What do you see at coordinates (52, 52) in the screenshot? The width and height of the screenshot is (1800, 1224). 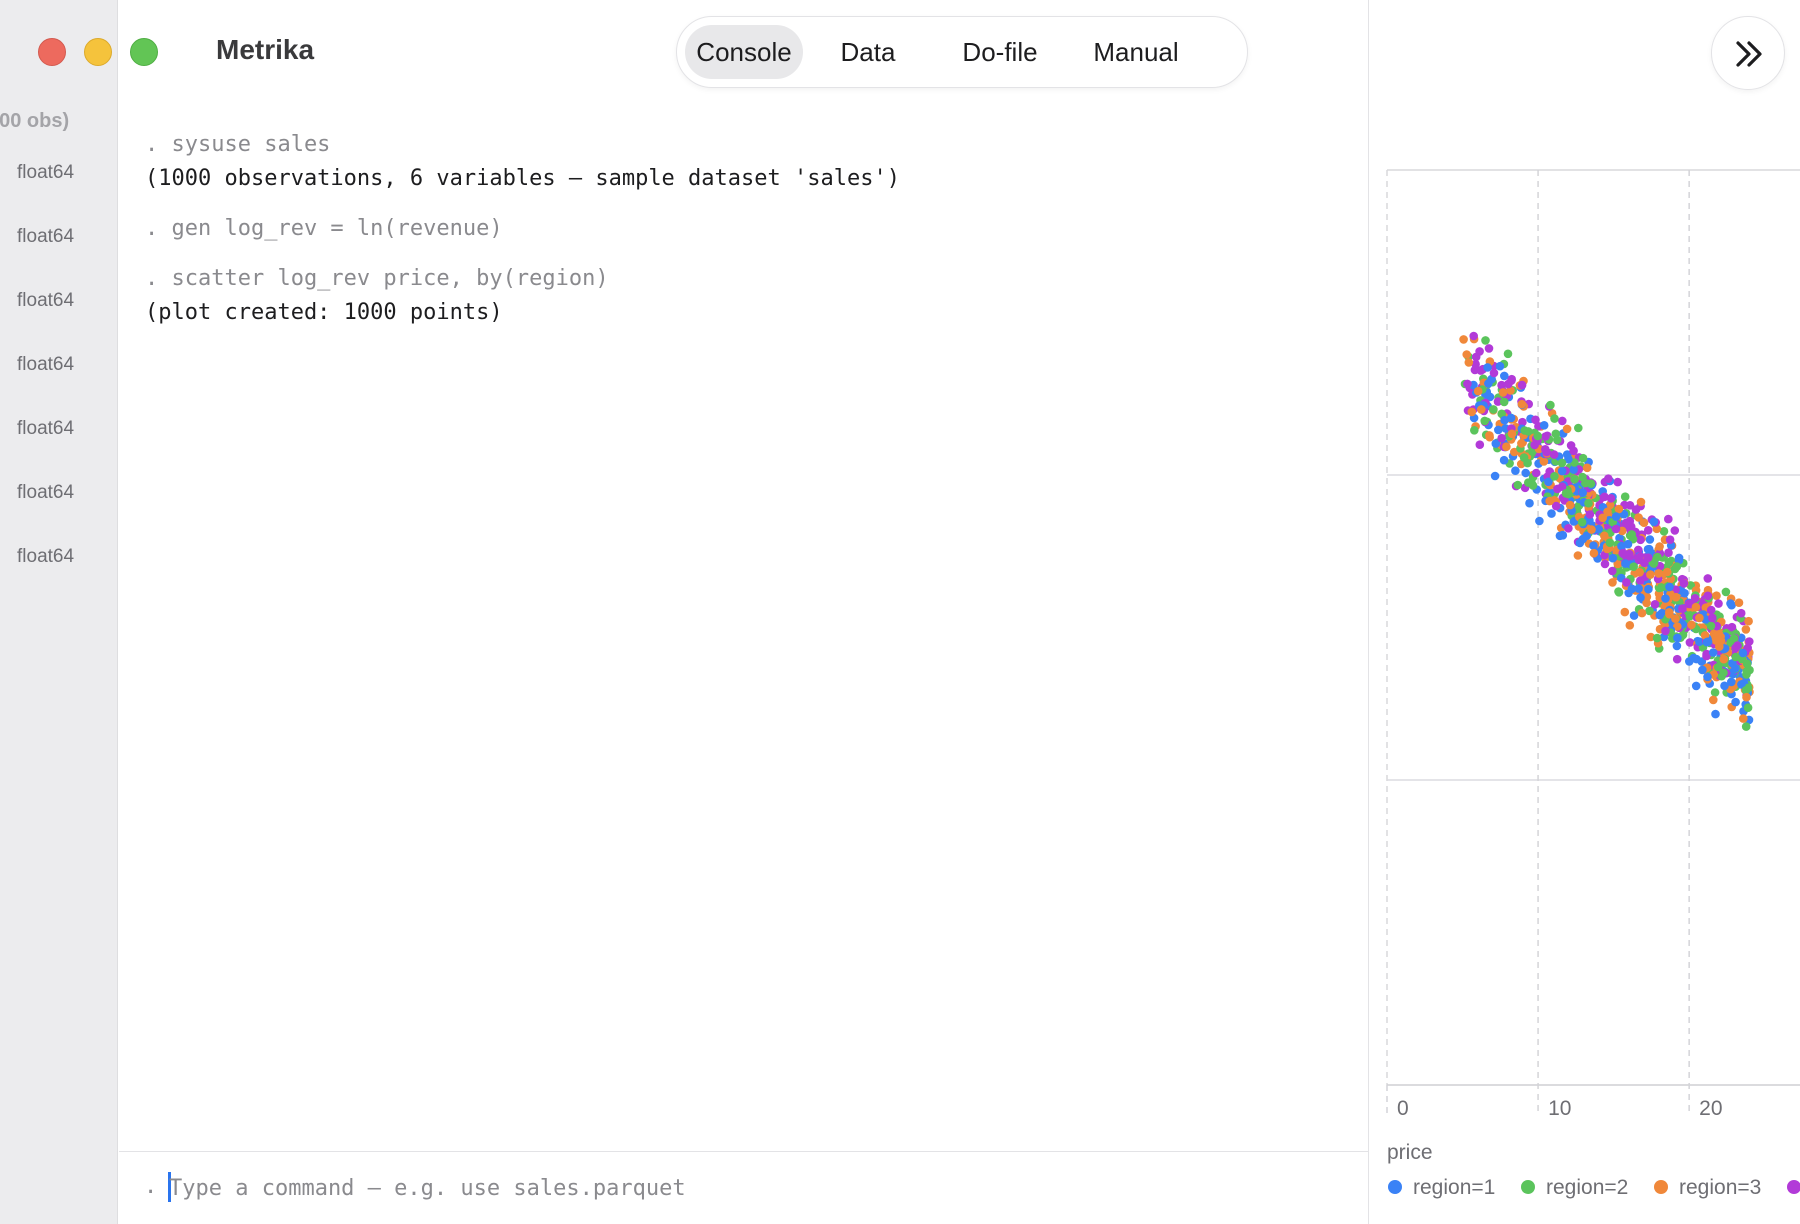 I see `close-window-button` at bounding box center [52, 52].